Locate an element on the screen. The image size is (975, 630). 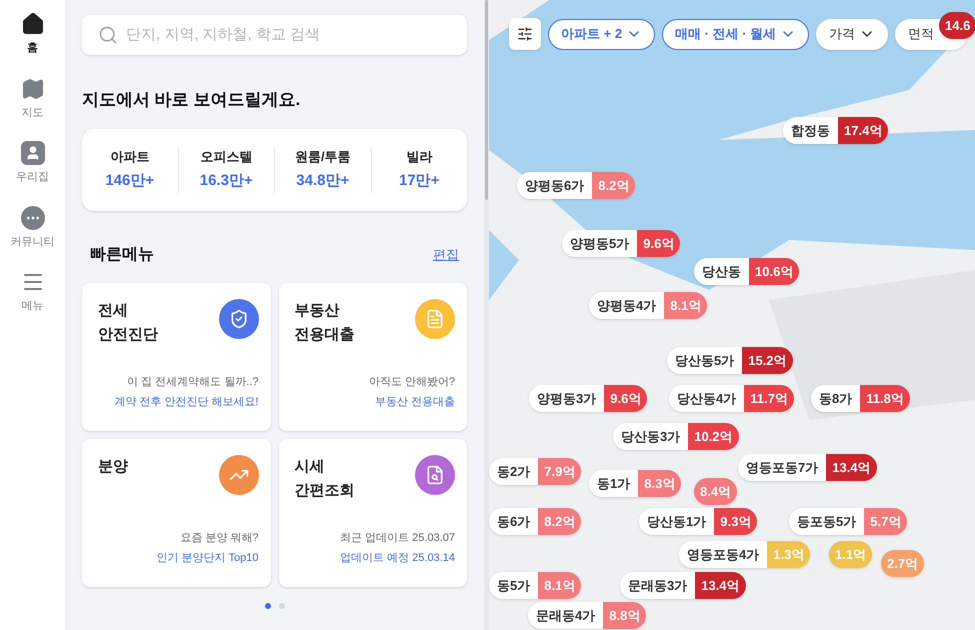
marker-label: 양평동6가 is located at coordinates (554, 185).